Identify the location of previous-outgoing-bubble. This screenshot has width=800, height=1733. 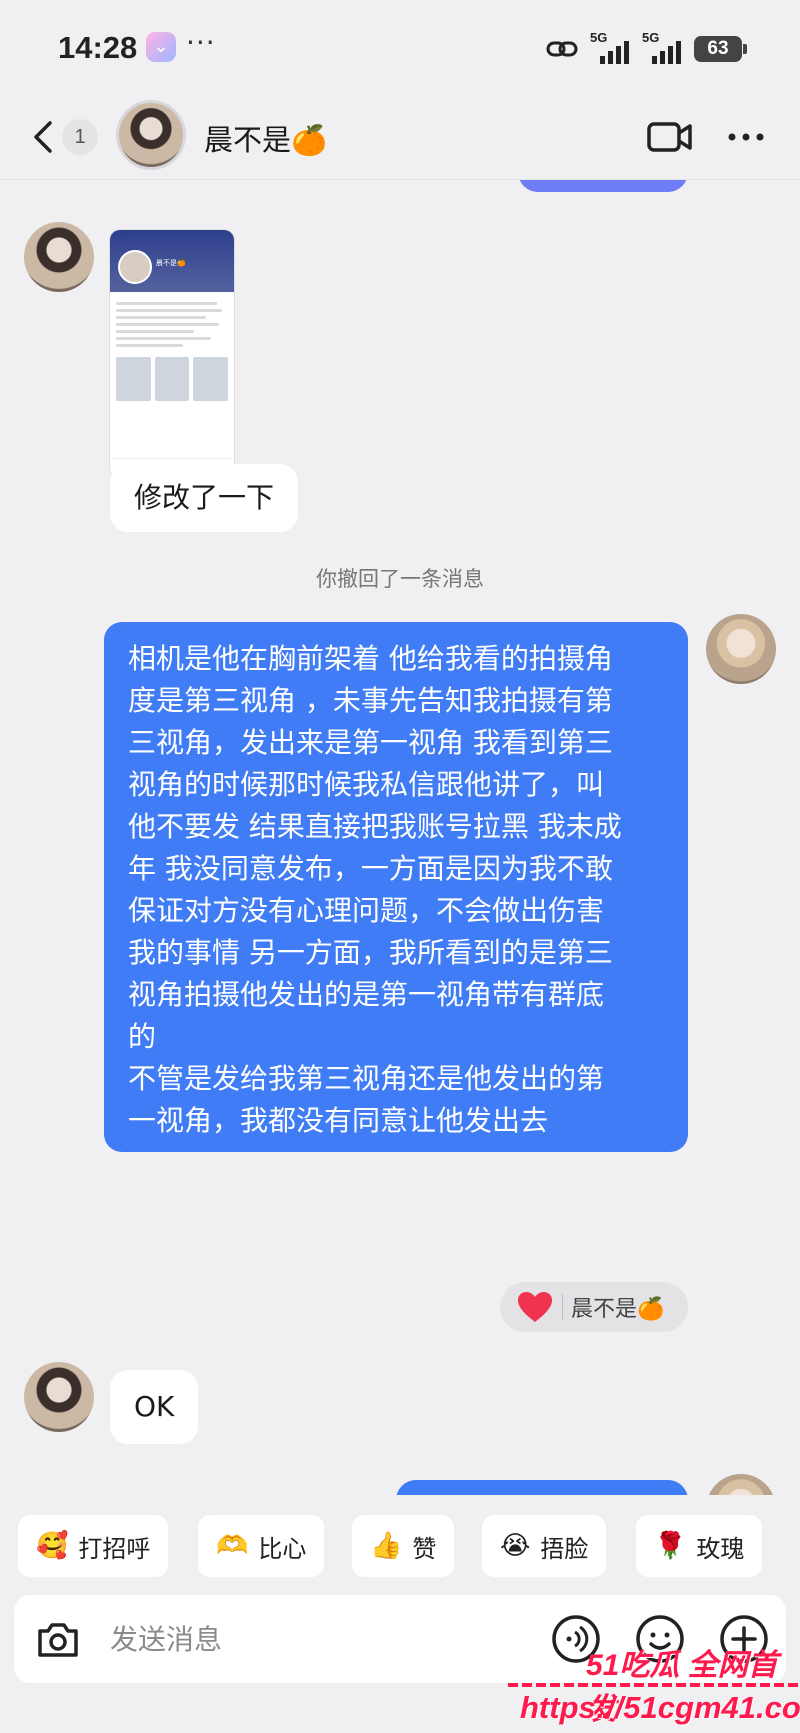
(603, 186).